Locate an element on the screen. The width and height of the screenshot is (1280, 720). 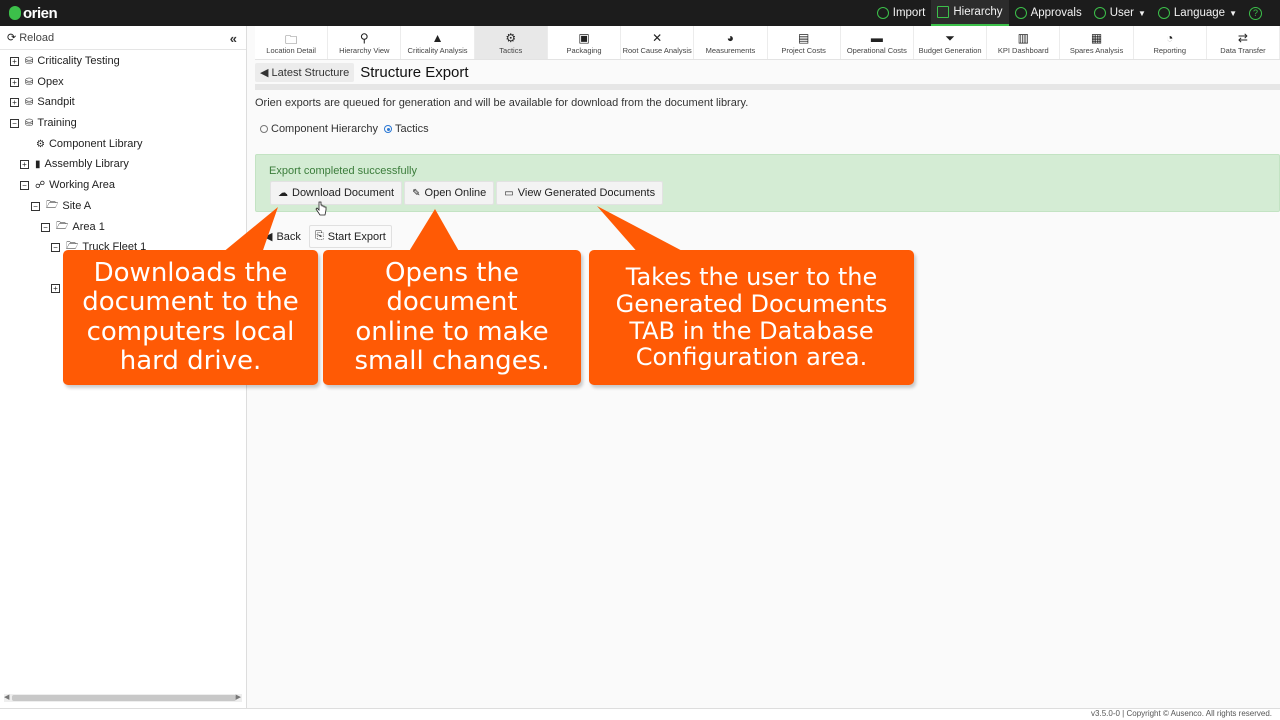
tool-hierarchy-view: ⚲ Hierarchy View is located at coordinates (365, 42).